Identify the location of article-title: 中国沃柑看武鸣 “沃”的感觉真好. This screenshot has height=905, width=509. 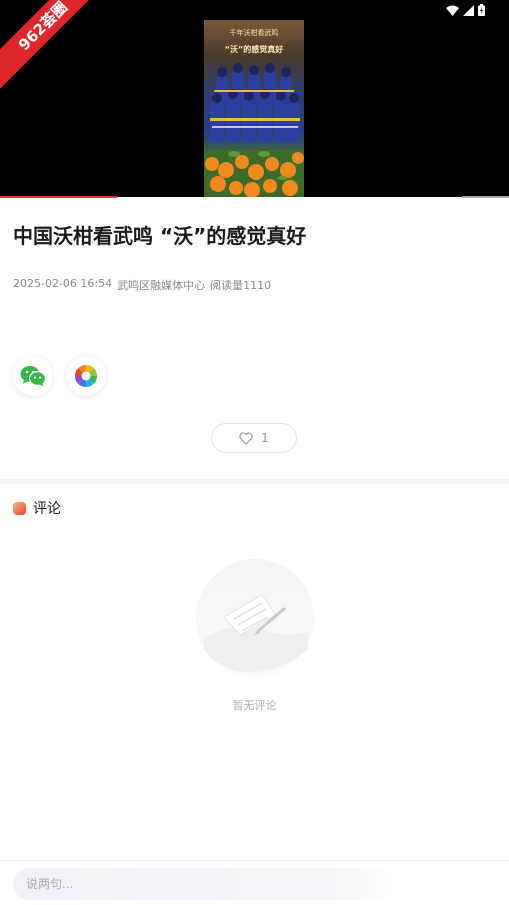
(160, 236).